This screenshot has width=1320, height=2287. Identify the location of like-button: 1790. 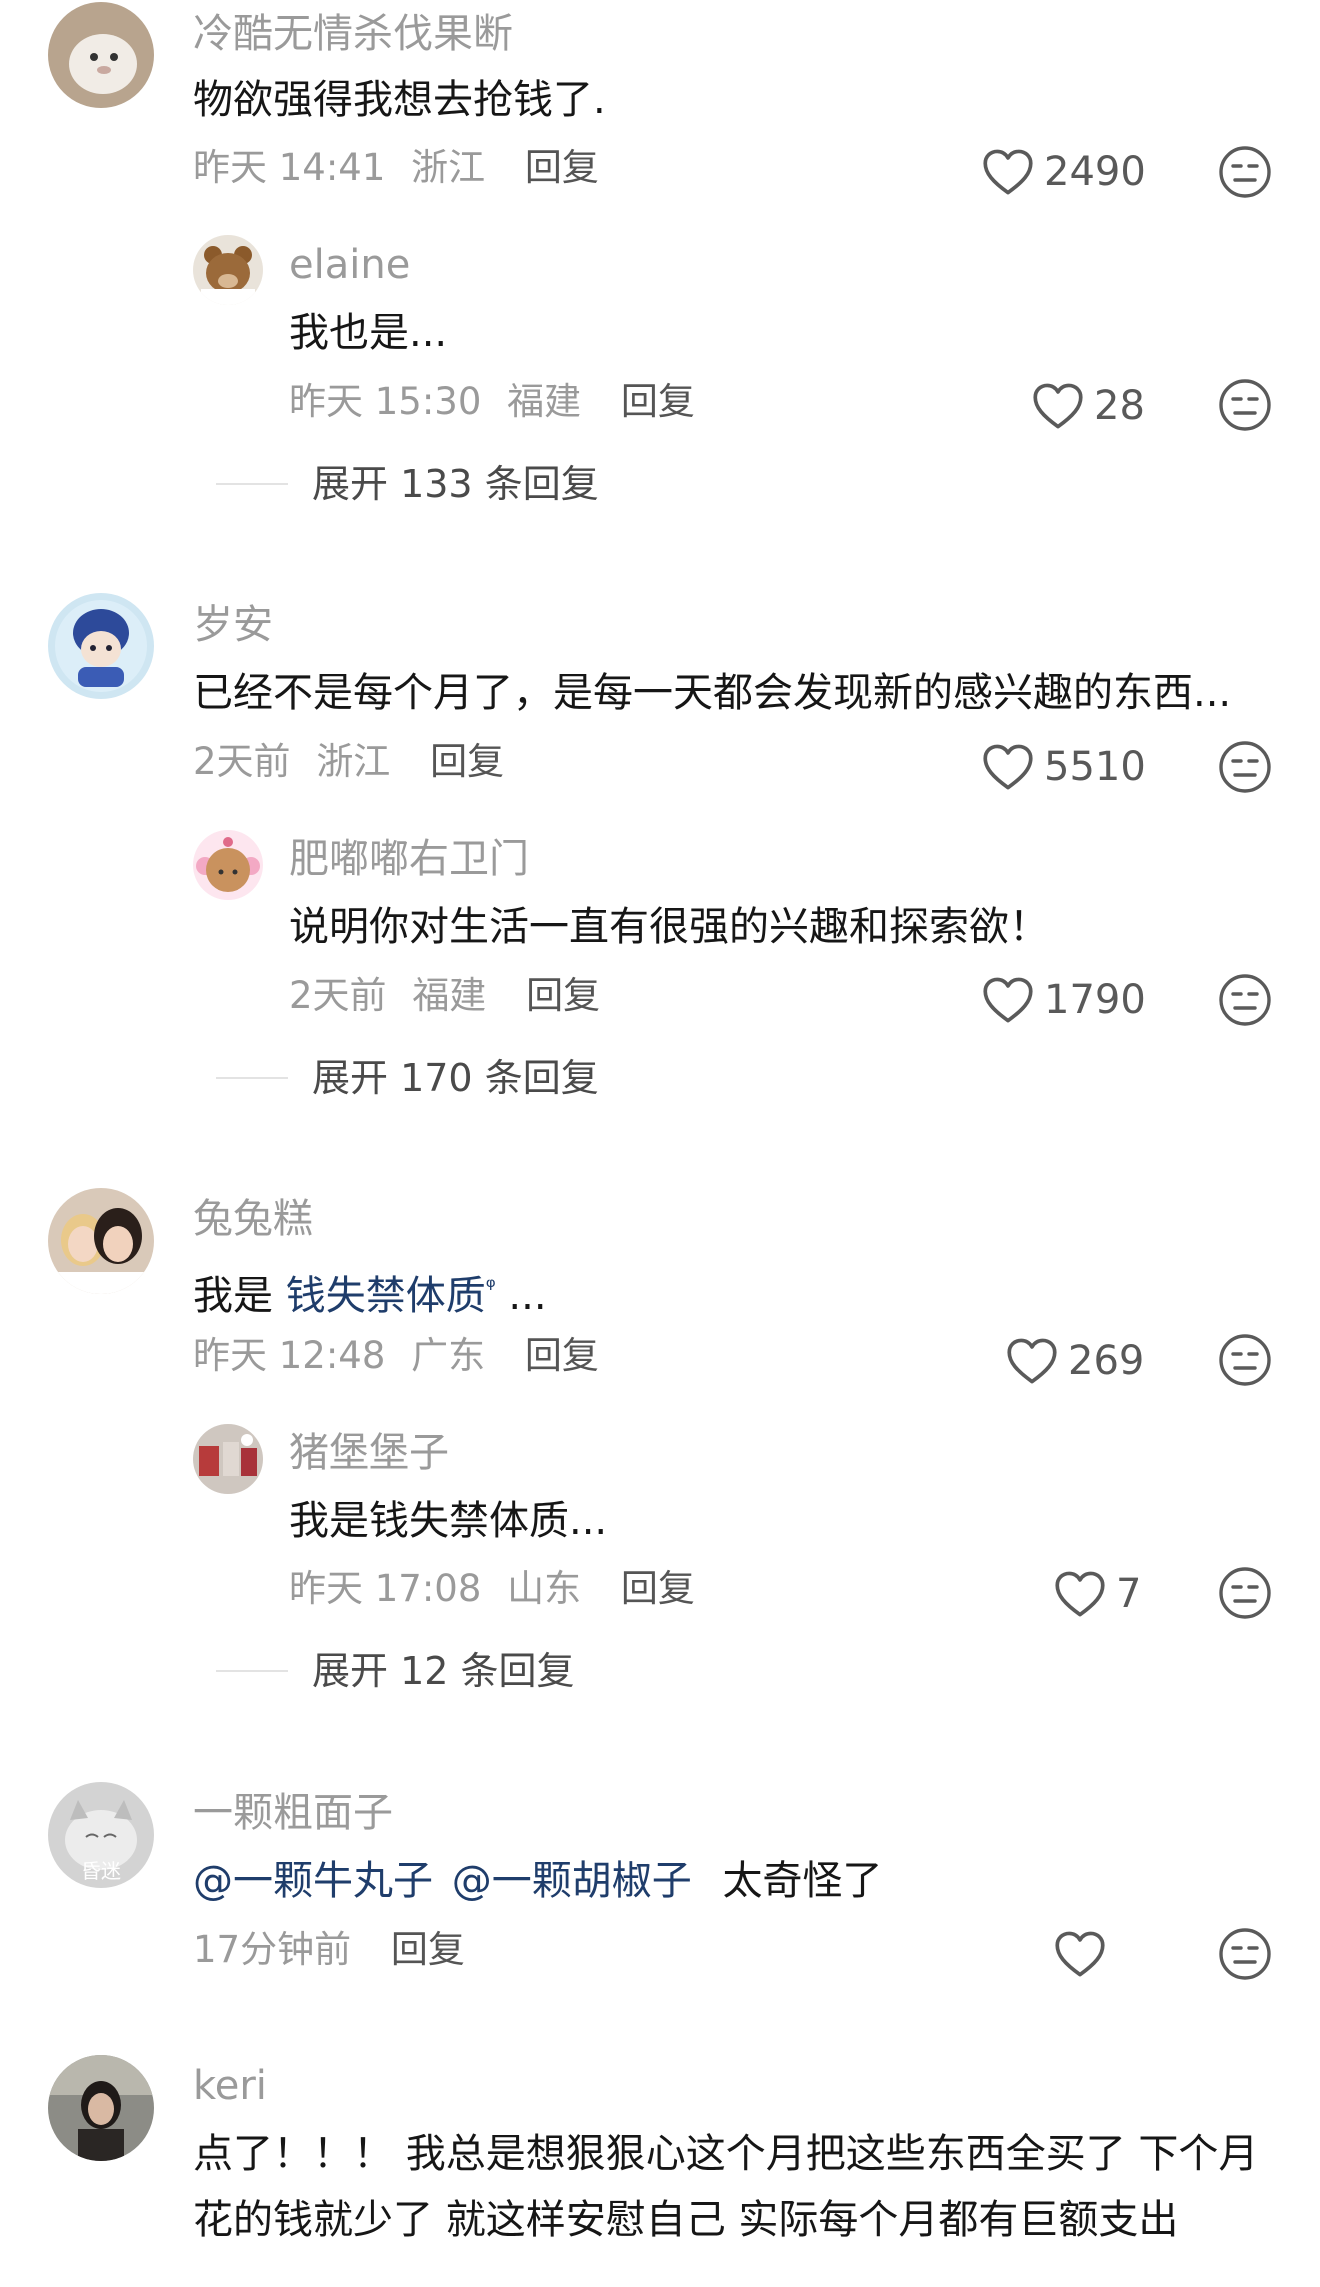
(1064, 1000).